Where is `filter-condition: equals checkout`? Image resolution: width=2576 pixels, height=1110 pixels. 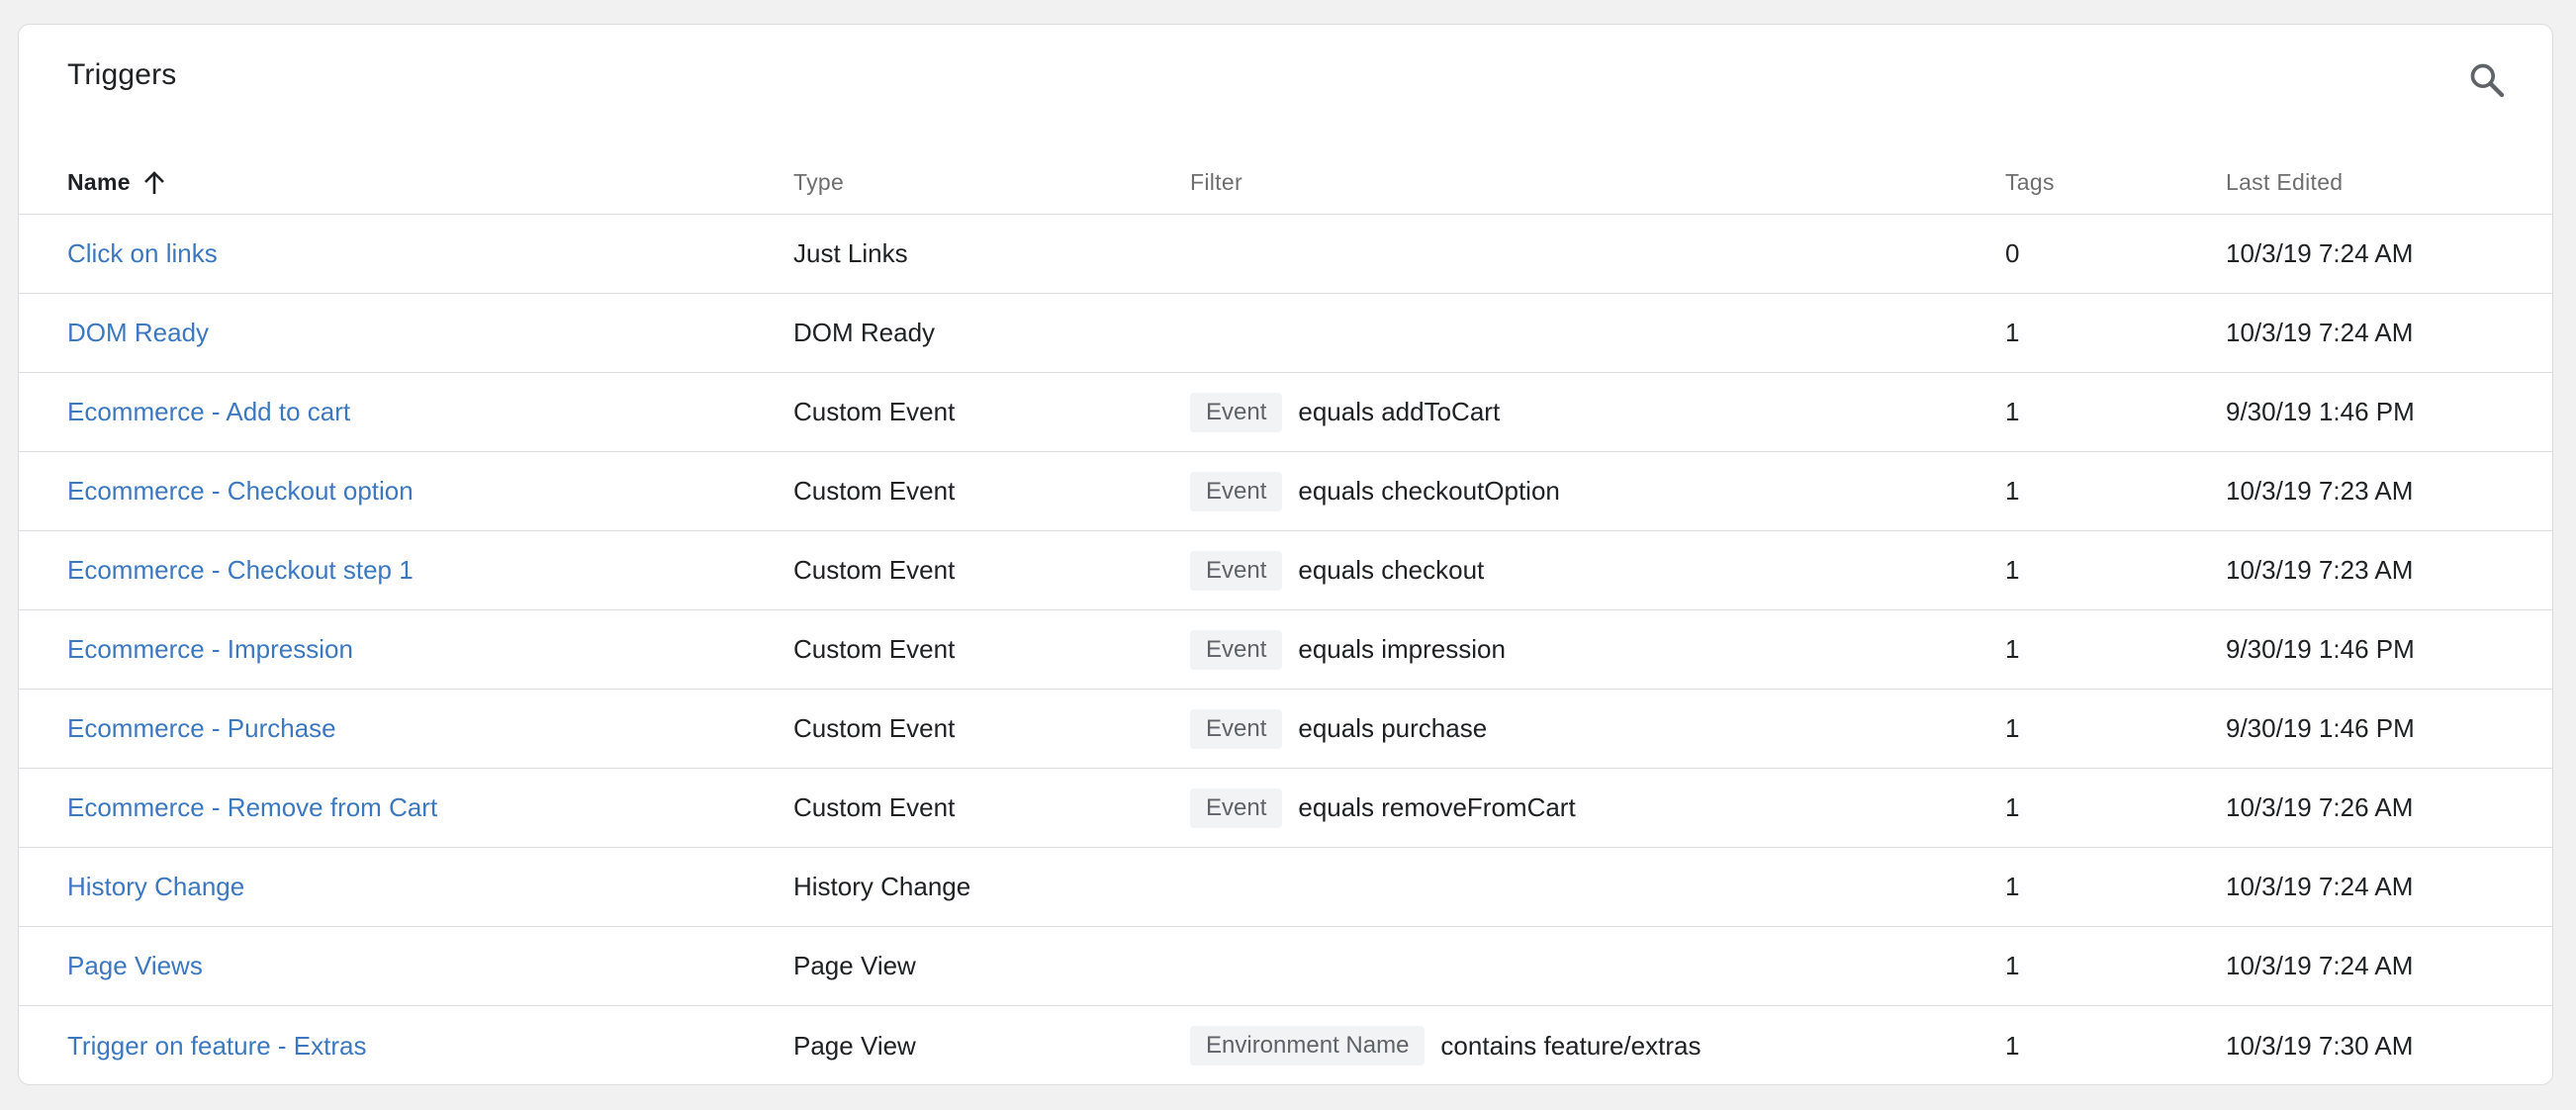 filter-condition: equals checkout is located at coordinates (1391, 570).